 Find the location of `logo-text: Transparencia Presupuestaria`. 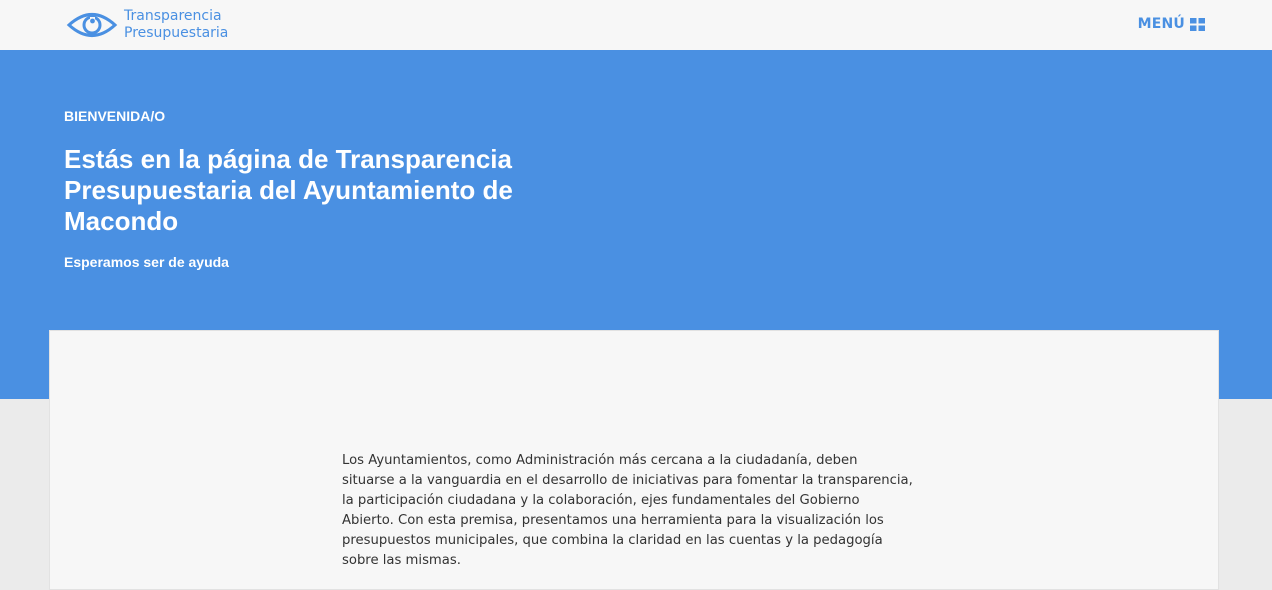

logo-text: Transparencia Presupuestaria is located at coordinates (176, 25).